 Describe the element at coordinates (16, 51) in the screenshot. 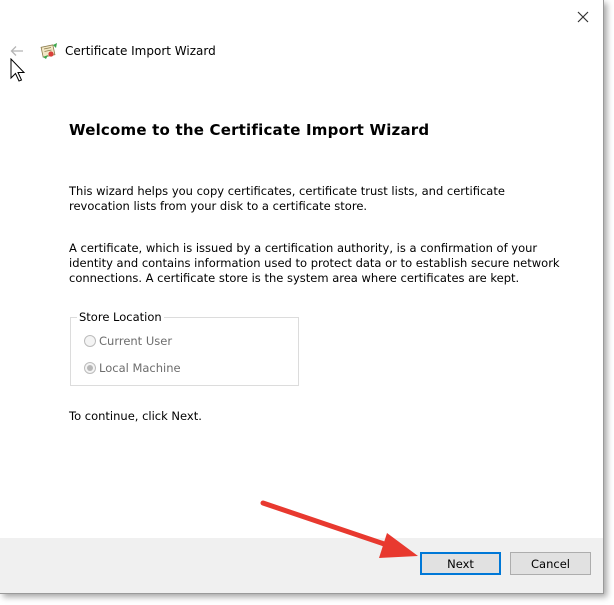

I see `back-arrow-icon` at that location.